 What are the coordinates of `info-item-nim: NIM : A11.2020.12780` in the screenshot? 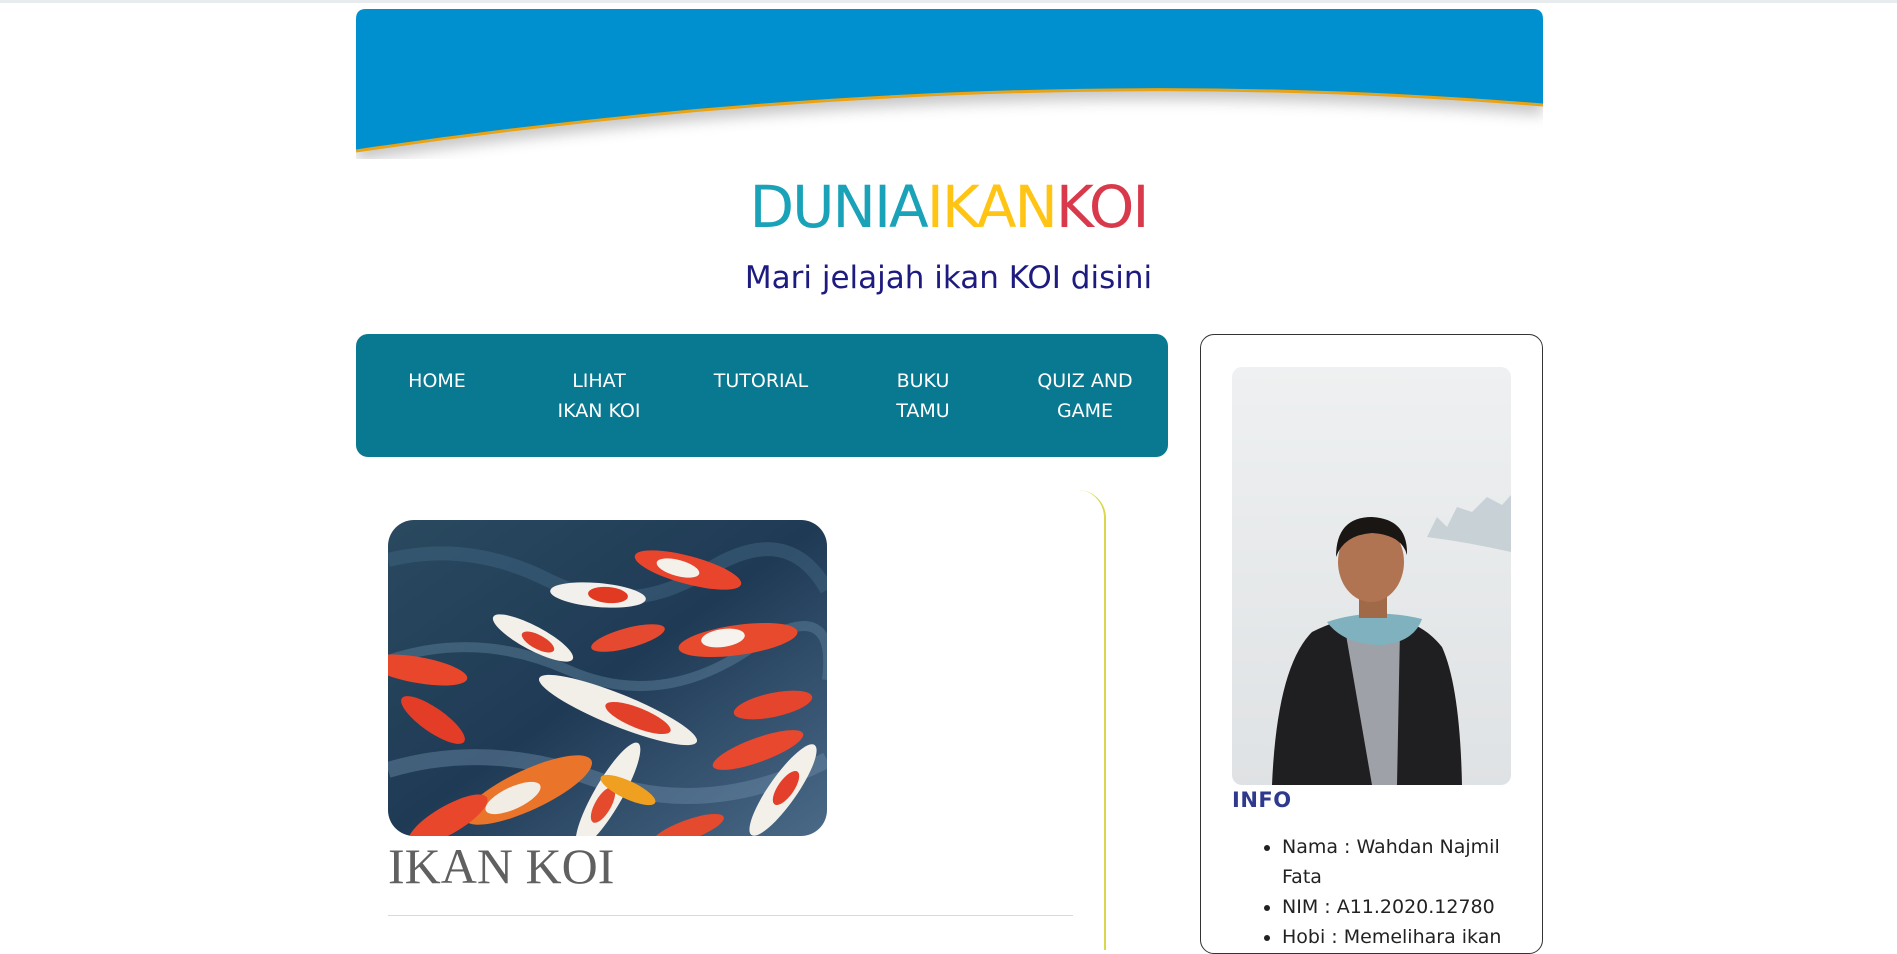 It's located at (1402, 907).